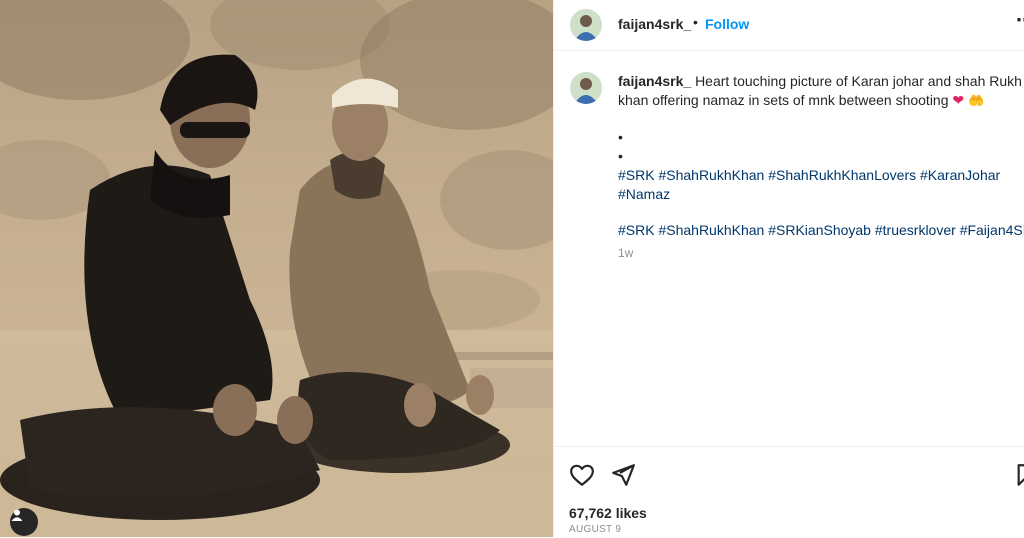  I want to click on post-actions: 67,762 likes AUGUST 9, so click(789, 492).